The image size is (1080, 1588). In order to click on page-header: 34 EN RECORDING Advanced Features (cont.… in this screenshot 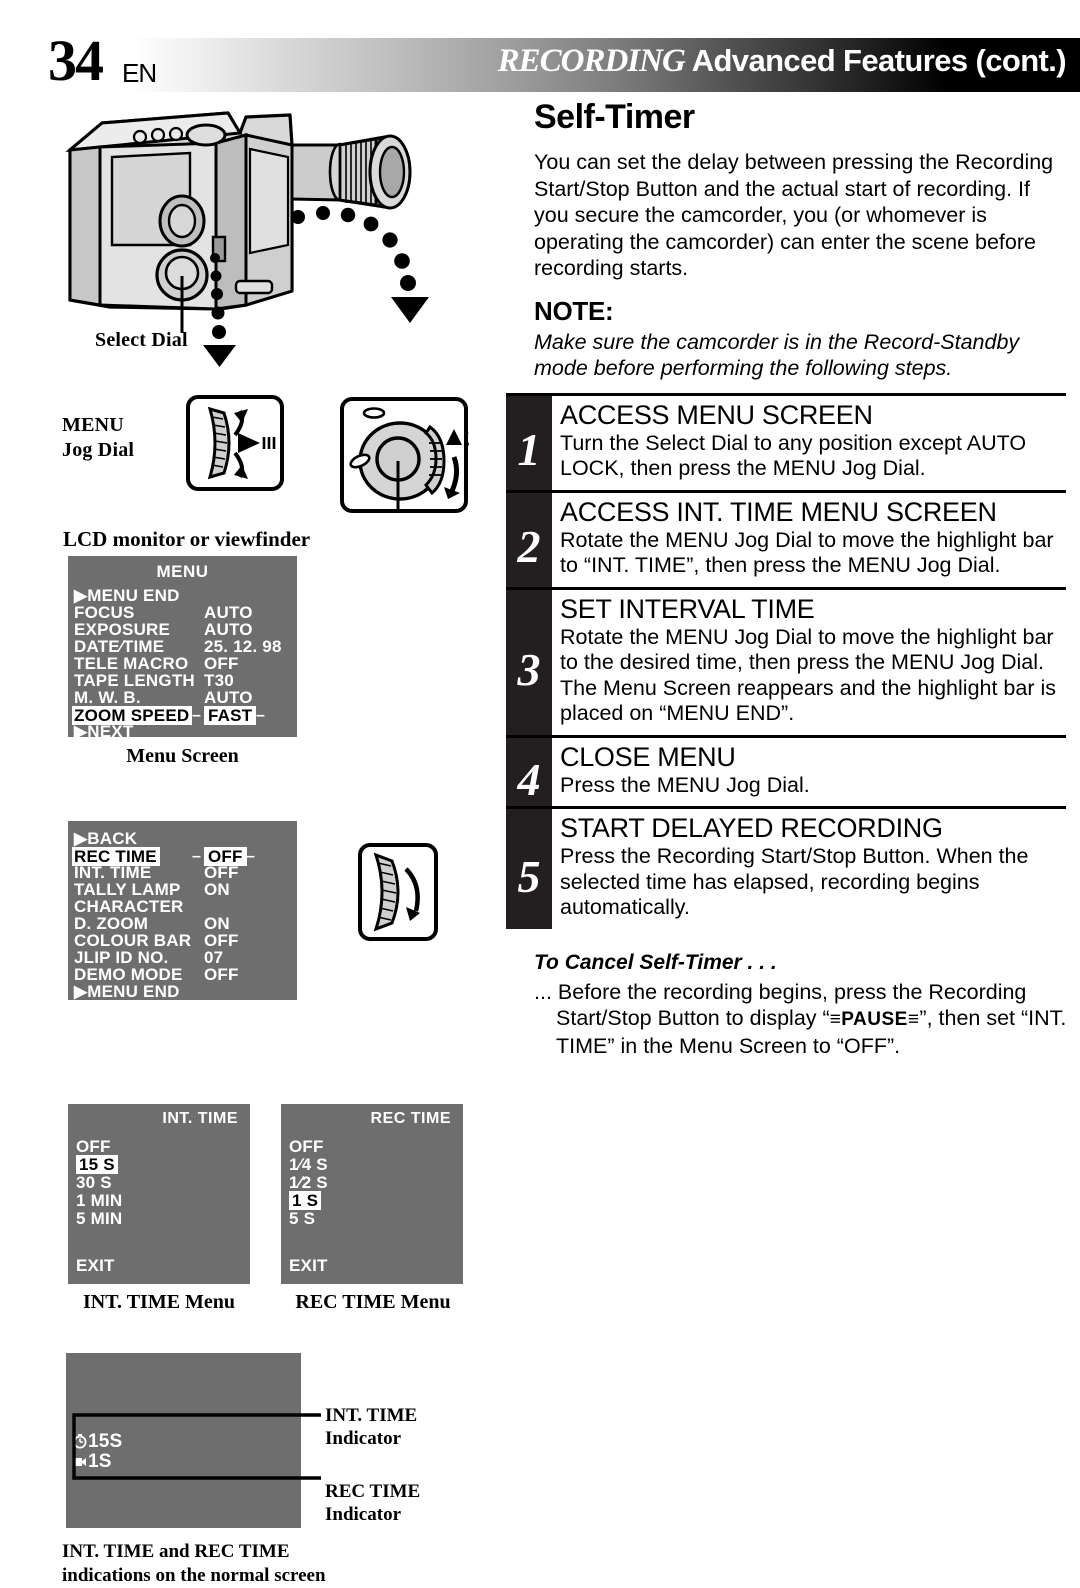, I will do `click(540, 61)`.